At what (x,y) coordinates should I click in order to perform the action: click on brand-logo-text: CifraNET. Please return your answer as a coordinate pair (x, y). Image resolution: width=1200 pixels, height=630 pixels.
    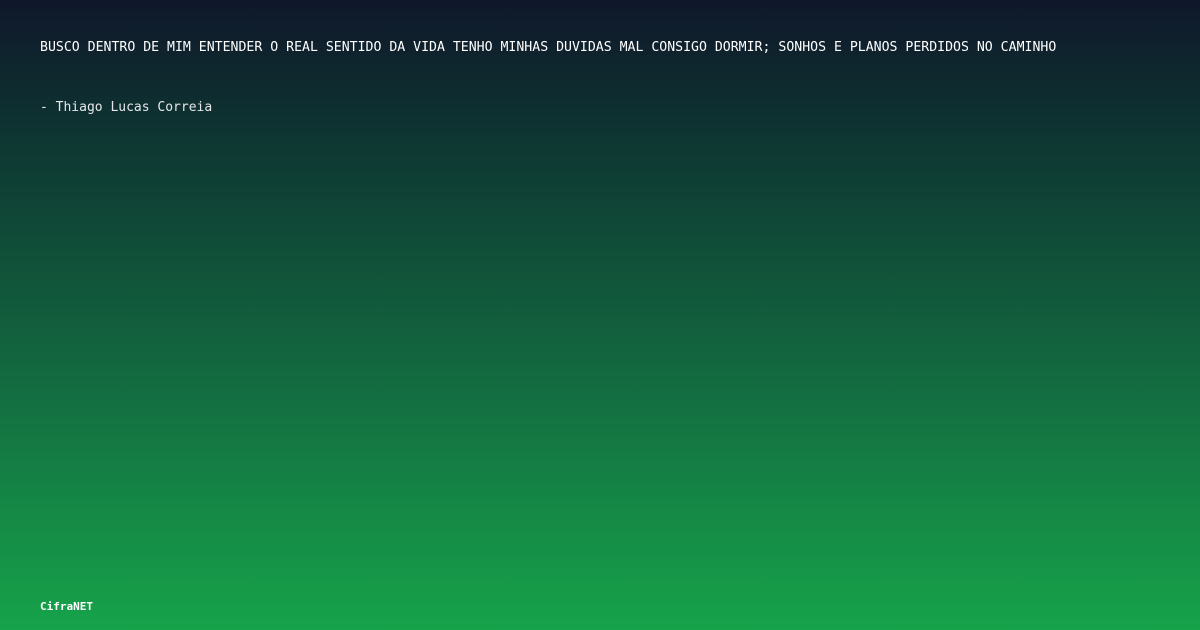
    Looking at the image, I should click on (66, 606).